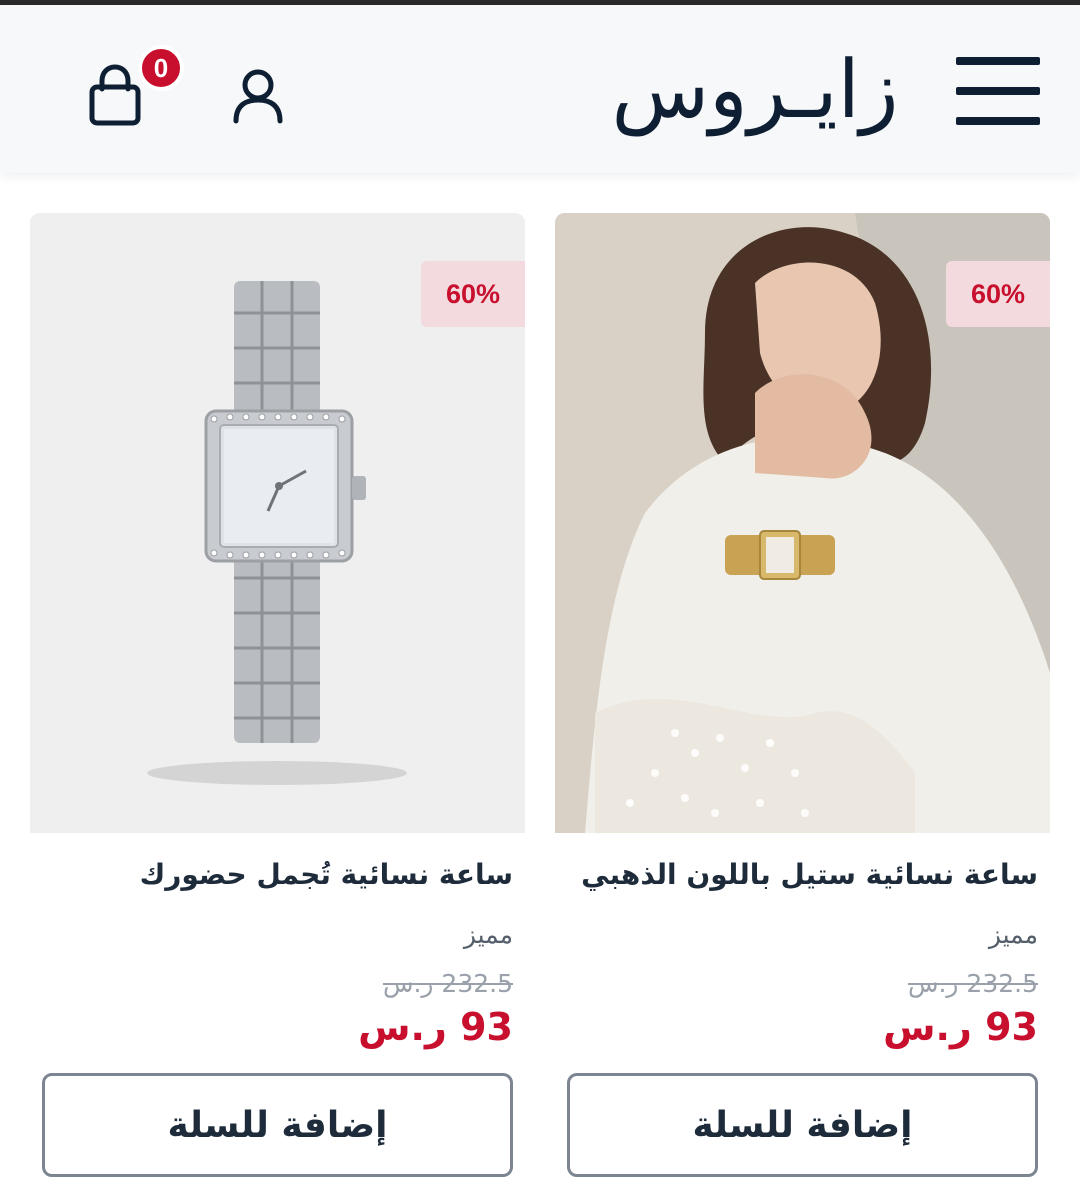 The height and width of the screenshot is (1203, 1080). What do you see at coordinates (998, 91) in the screenshot?
I see `hamburger-menu-icon` at bounding box center [998, 91].